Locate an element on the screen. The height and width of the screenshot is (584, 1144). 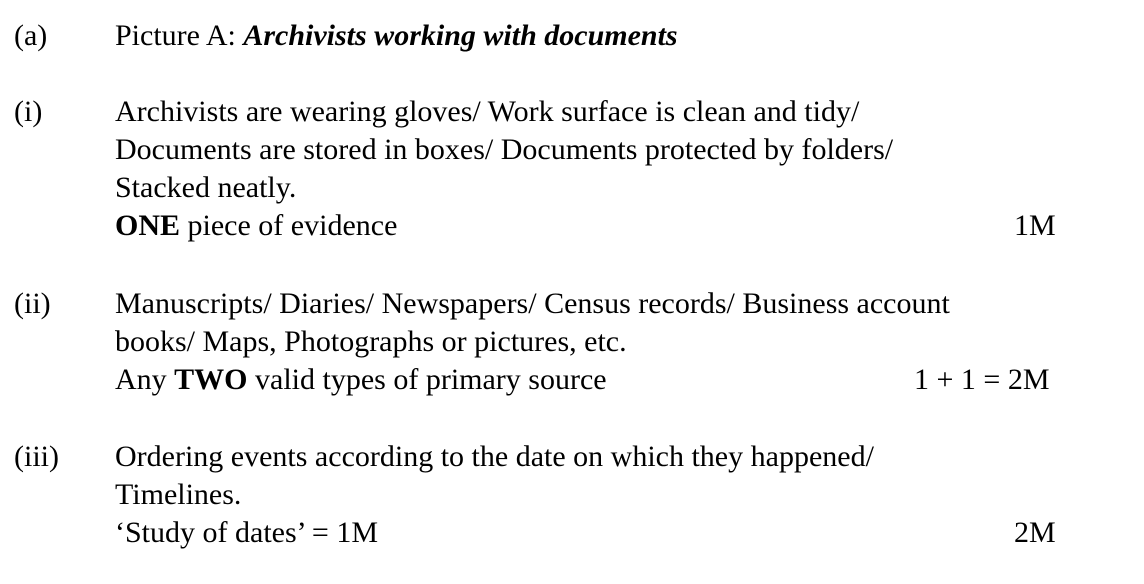
part-ii-criteria-pre: Any is located at coordinates (145, 379).